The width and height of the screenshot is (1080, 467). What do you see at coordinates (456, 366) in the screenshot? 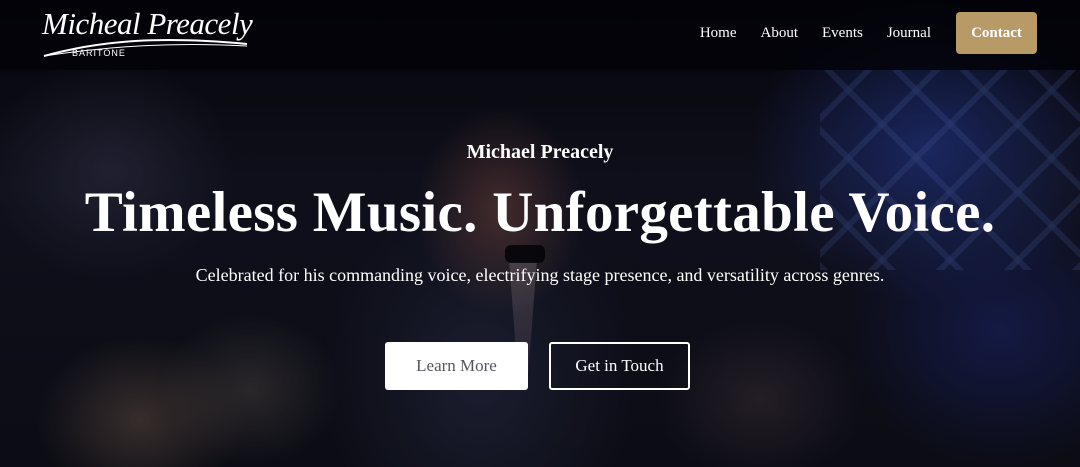
I see `learn-more-button: Learn More` at bounding box center [456, 366].